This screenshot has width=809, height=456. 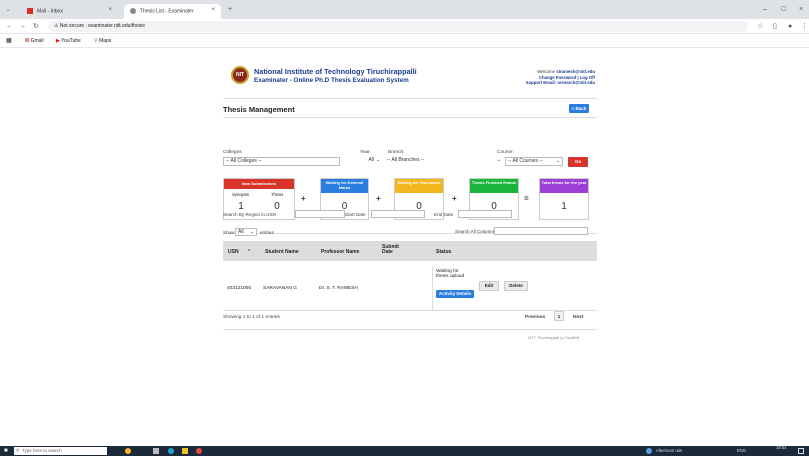 What do you see at coordinates (534, 161) in the screenshot?
I see `course-select: -- All Courses -- ⌄` at bounding box center [534, 161].